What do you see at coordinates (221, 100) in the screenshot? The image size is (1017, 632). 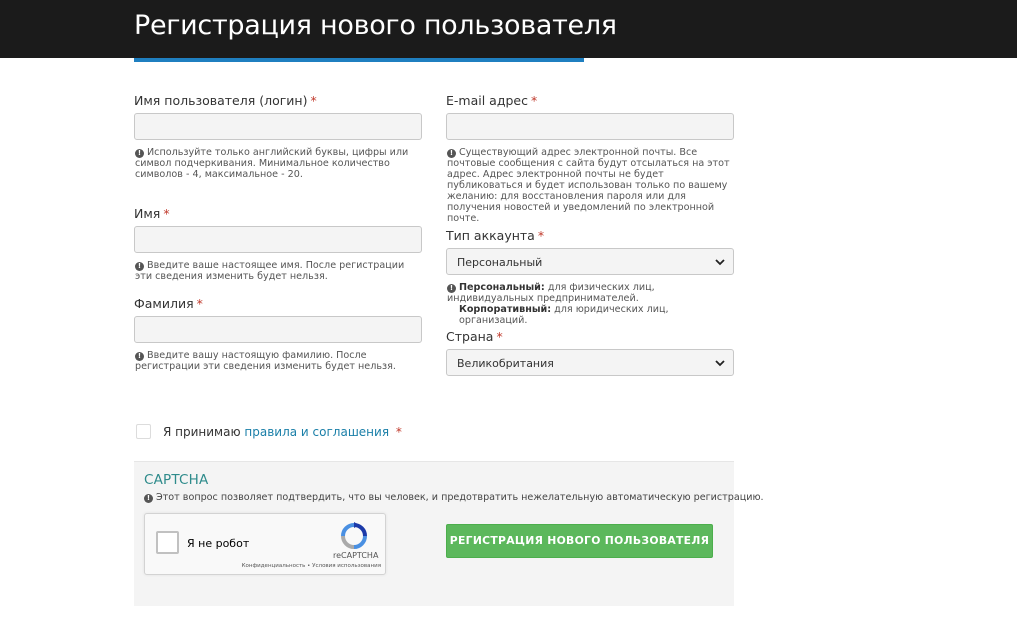 I see `username-label-text: Имя пользователя (логин)` at bounding box center [221, 100].